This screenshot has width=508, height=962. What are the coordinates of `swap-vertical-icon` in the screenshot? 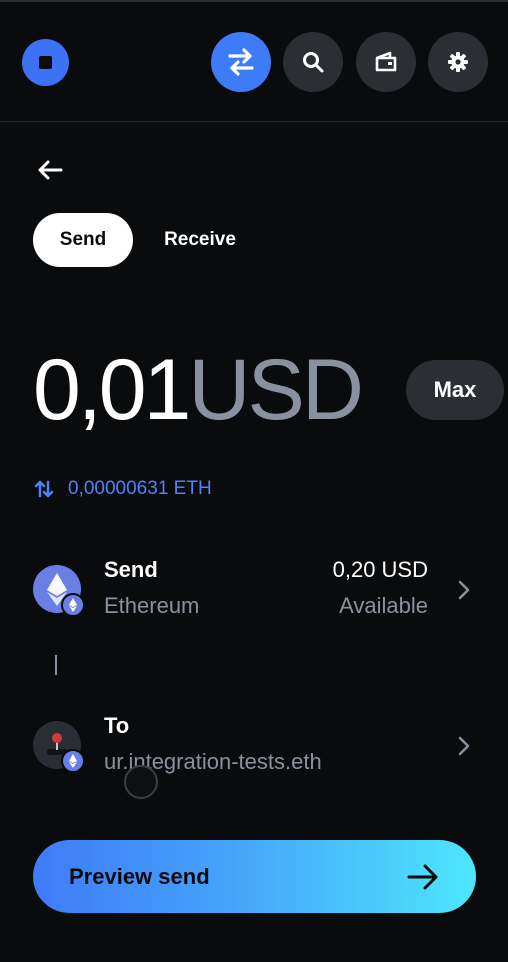 It's located at (44, 489).